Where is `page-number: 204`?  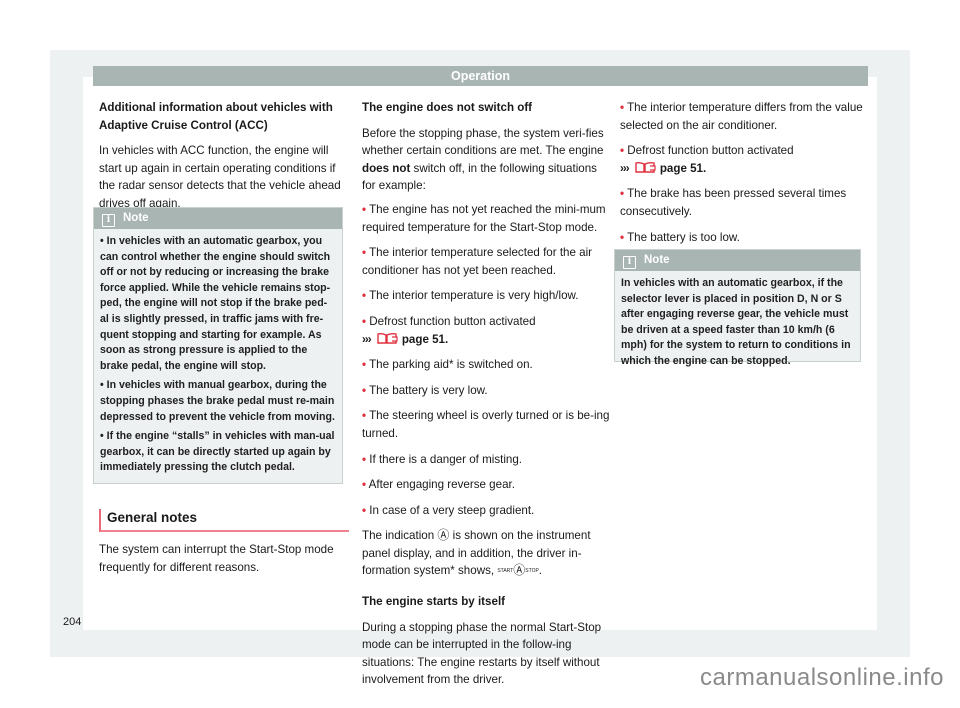 page-number: 204 is located at coordinates (72, 622).